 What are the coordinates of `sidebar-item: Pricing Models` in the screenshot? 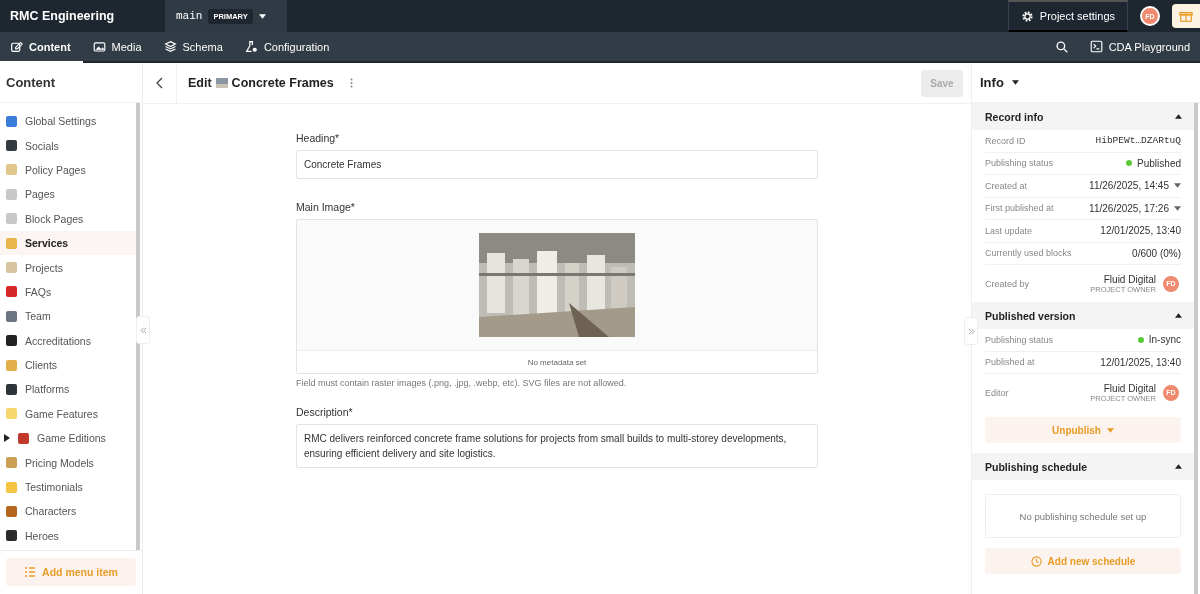 It's located at (68, 462).